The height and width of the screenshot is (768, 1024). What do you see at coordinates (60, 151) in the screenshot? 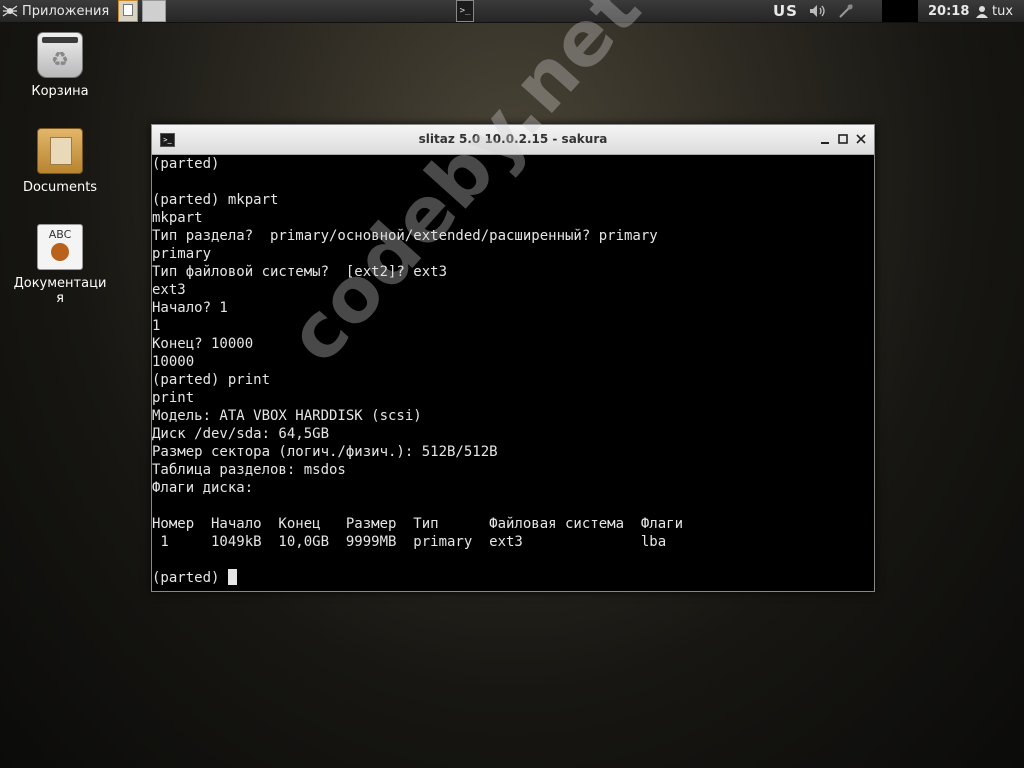
I see `folder-icon` at bounding box center [60, 151].